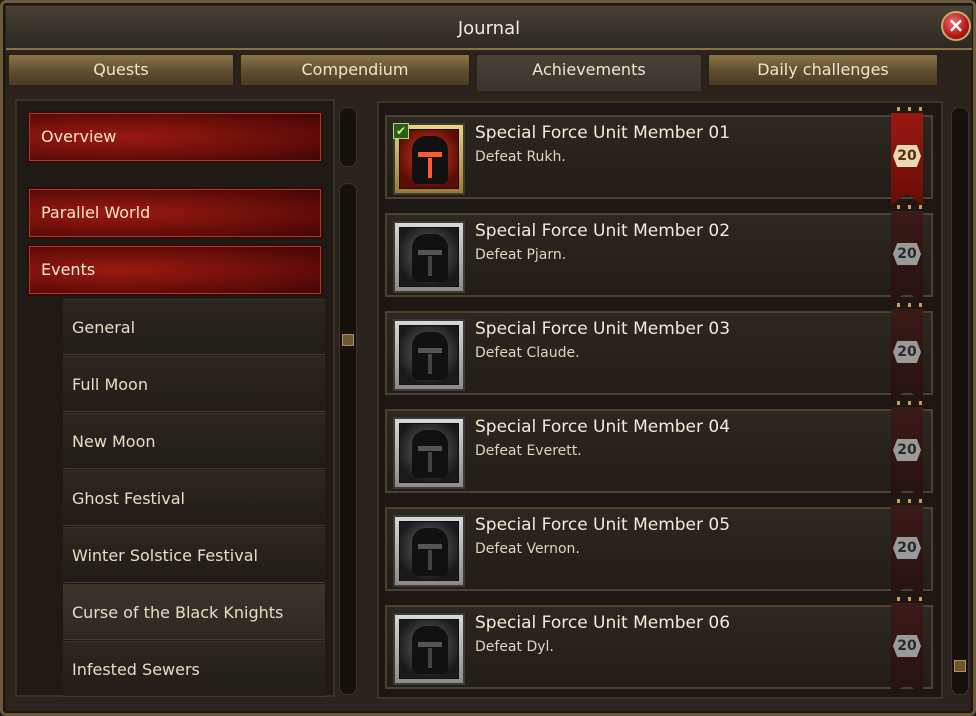  I want to click on achievement-description: Defeat Pjarn., so click(521, 255).